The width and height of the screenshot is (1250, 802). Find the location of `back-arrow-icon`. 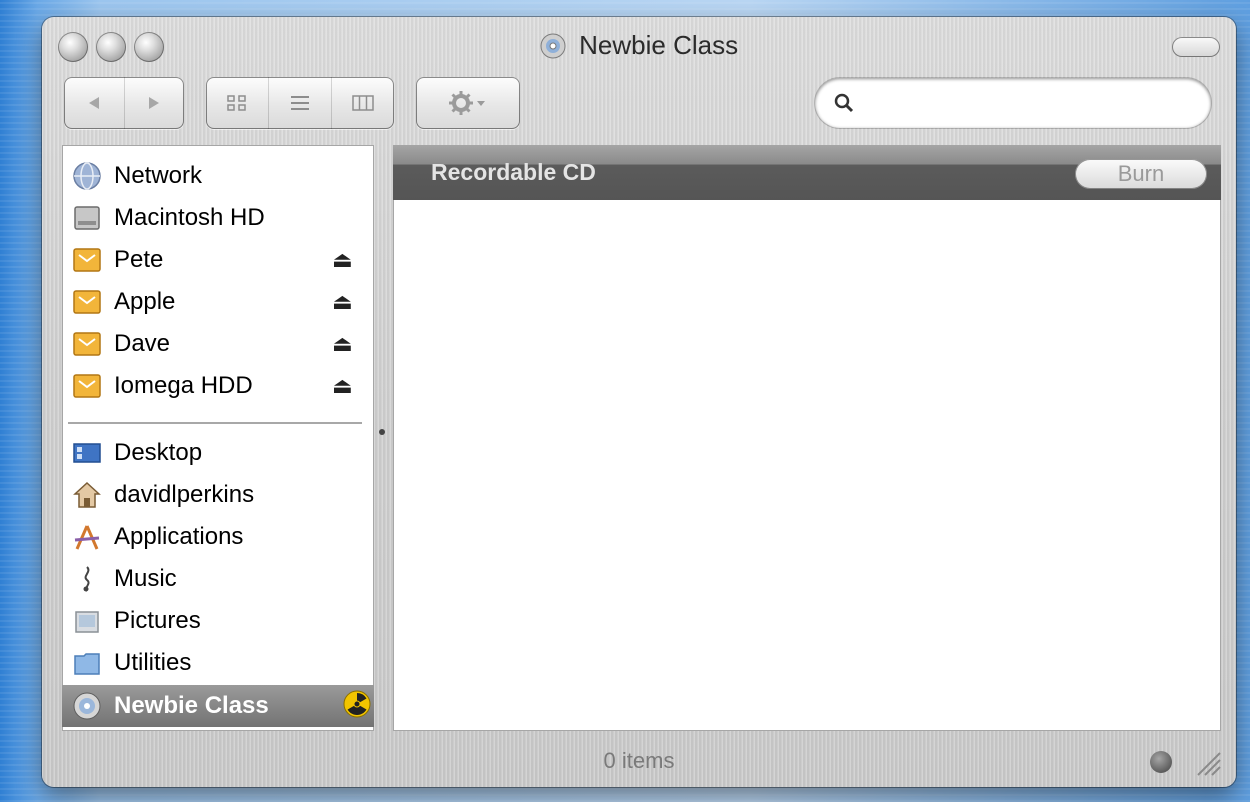

back-arrow-icon is located at coordinates (93, 103).